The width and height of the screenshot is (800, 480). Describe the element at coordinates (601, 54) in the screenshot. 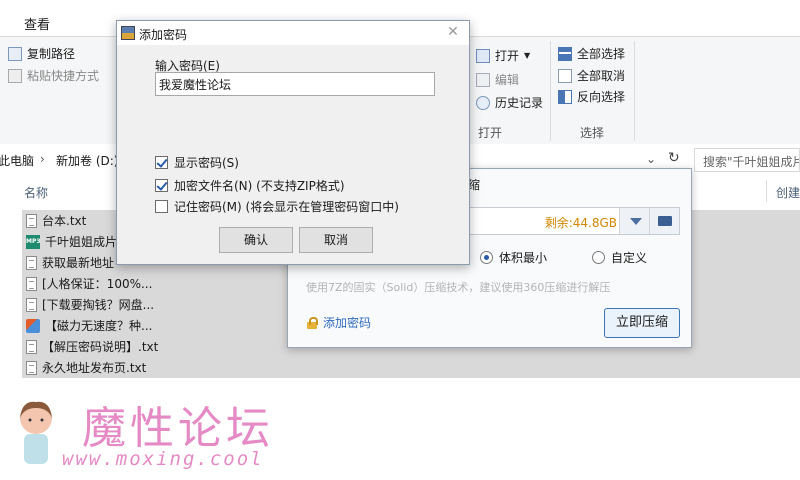

I see `select-all-label: 全部选择` at that location.